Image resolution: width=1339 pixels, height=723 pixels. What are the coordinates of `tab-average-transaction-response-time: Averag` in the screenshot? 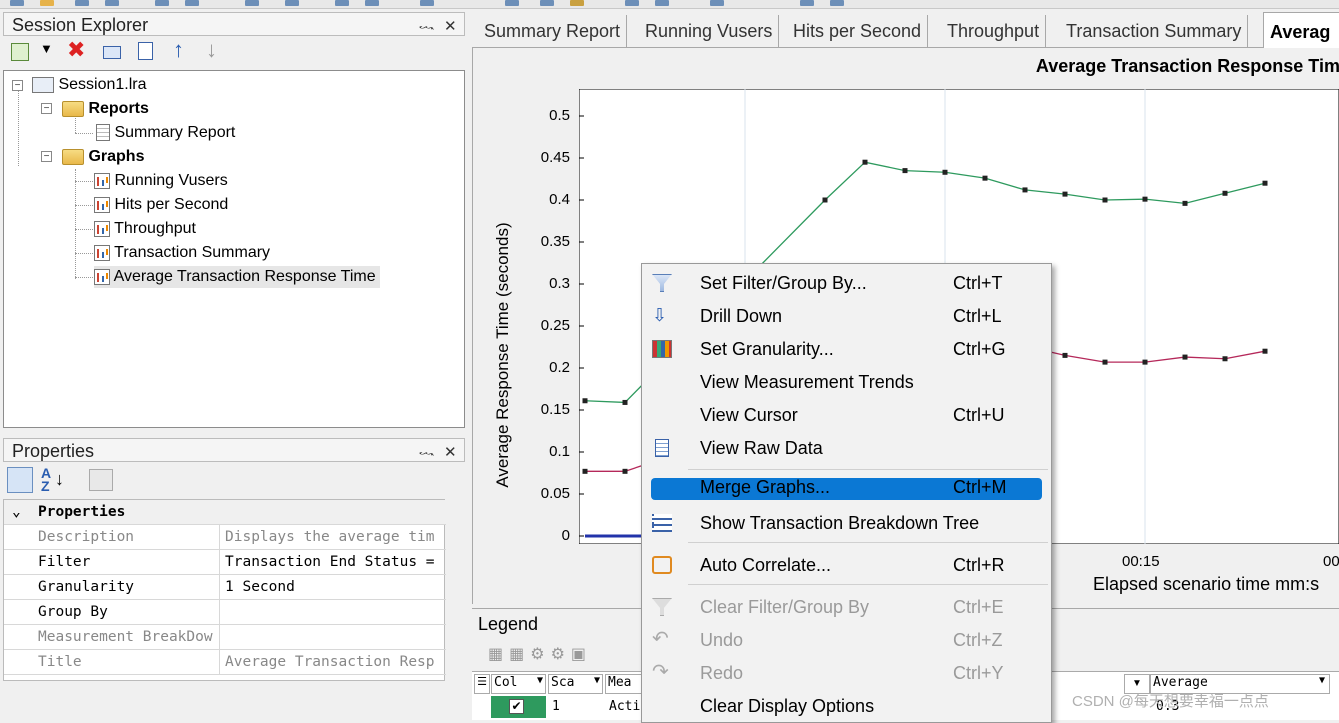 It's located at (1301, 30).